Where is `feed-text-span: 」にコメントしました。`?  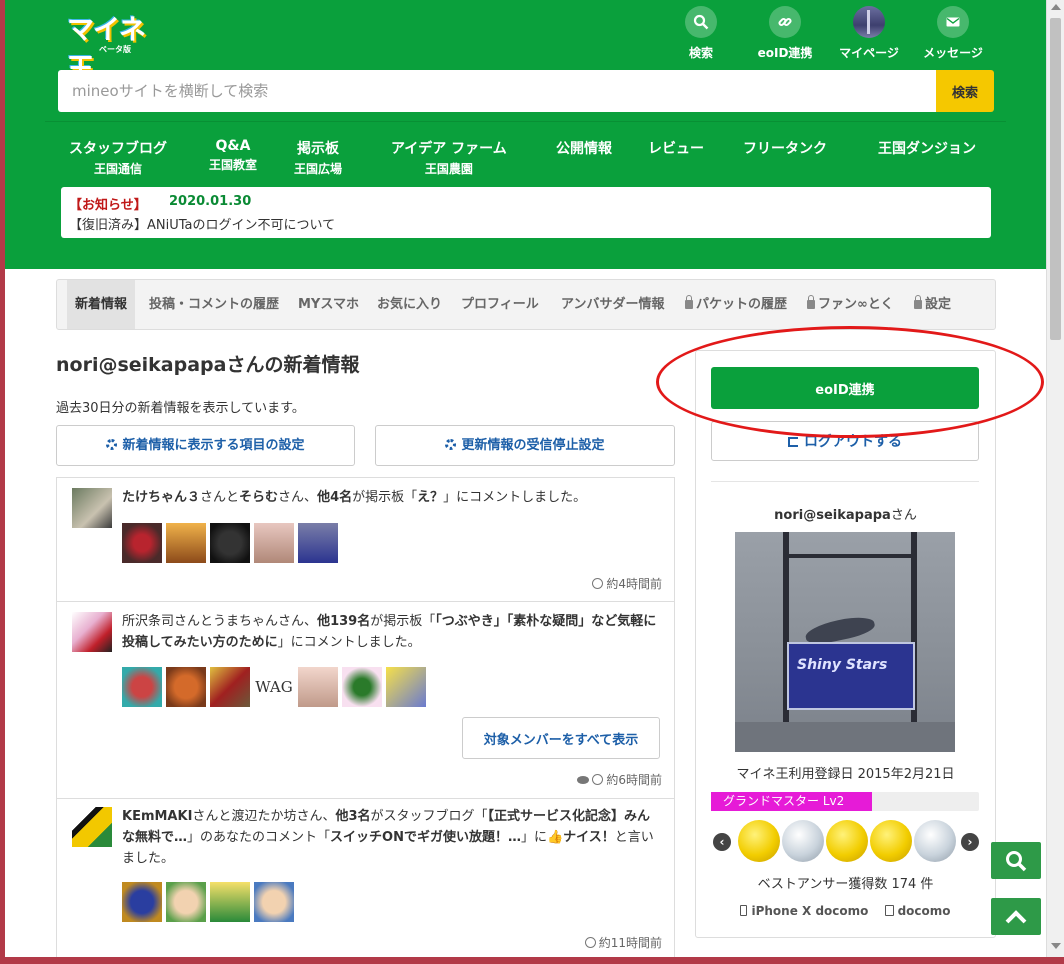 feed-text-span: 」にコメントしました。 is located at coordinates (515, 497).